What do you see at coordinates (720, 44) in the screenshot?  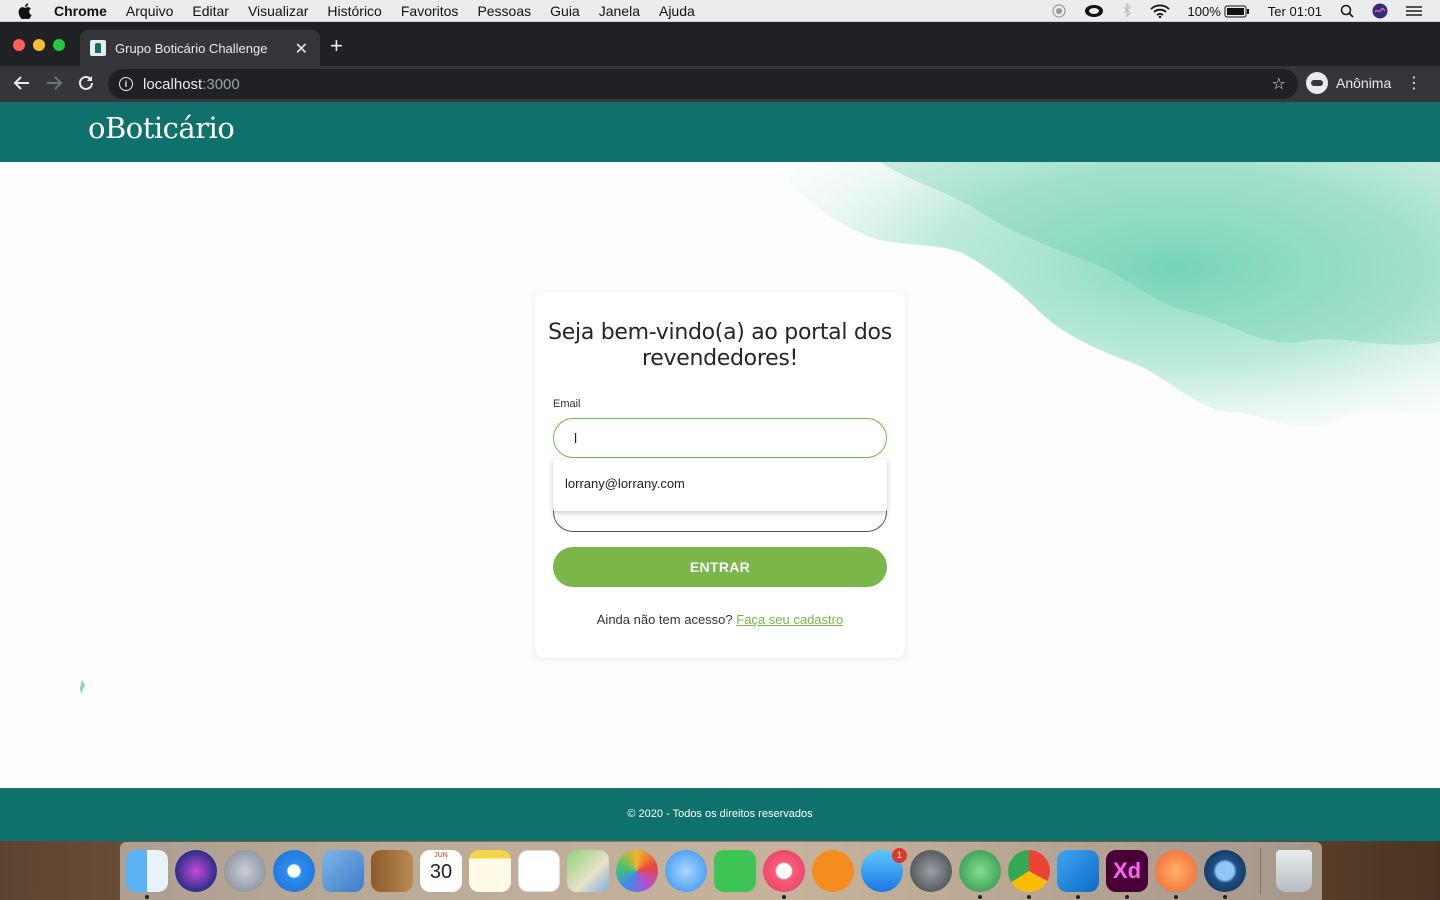 I see `browser-tab-strip: Grupo Boticário Challenge ✕ +` at bounding box center [720, 44].